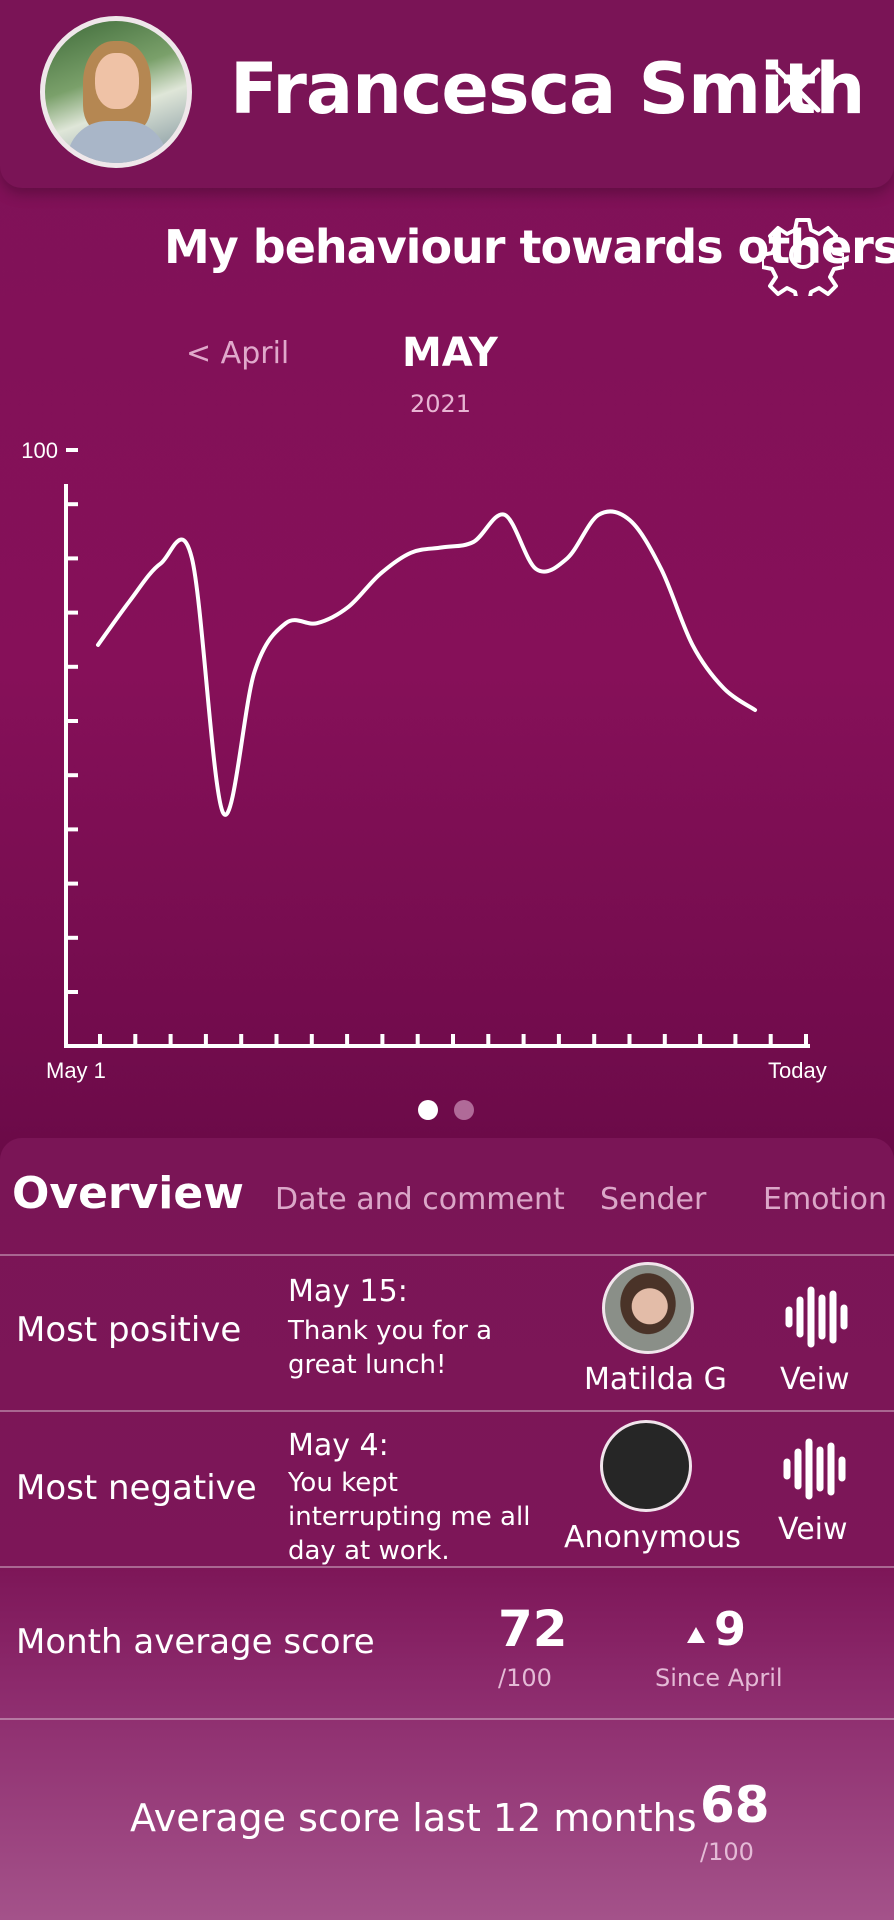  Describe the element at coordinates (735, 1805) in the screenshot. I see `year-average-score: 68` at that location.